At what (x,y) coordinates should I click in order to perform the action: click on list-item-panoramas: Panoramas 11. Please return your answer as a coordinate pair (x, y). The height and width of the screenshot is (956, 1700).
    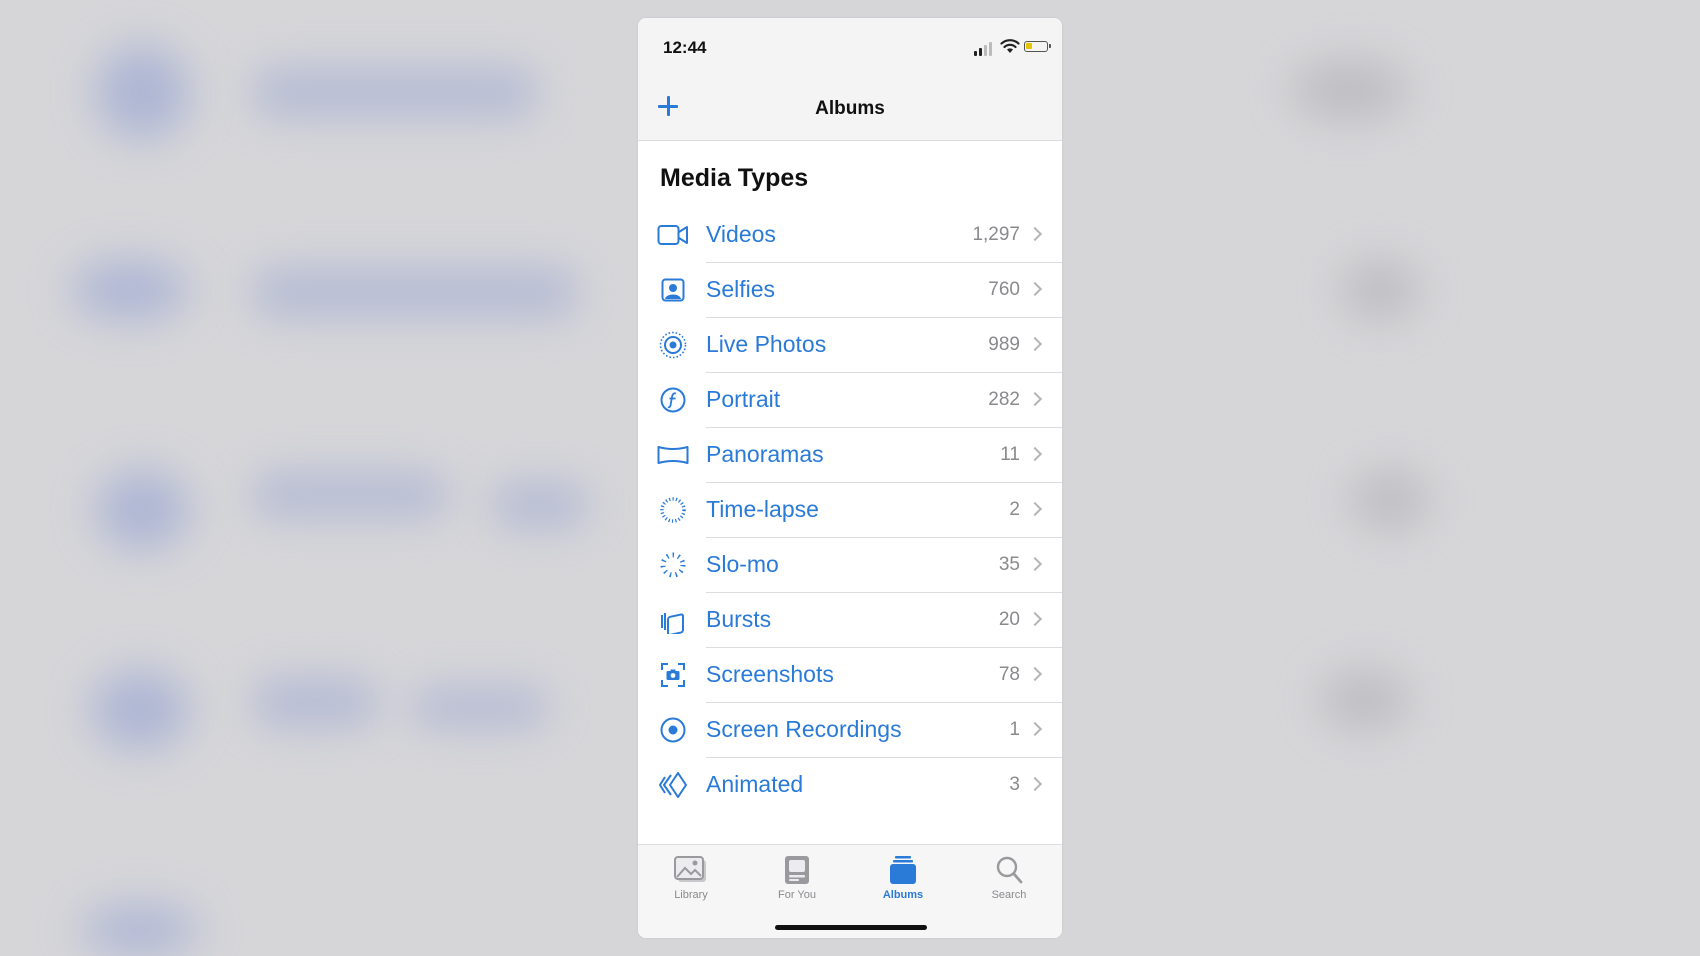
    Looking at the image, I should click on (850, 455).